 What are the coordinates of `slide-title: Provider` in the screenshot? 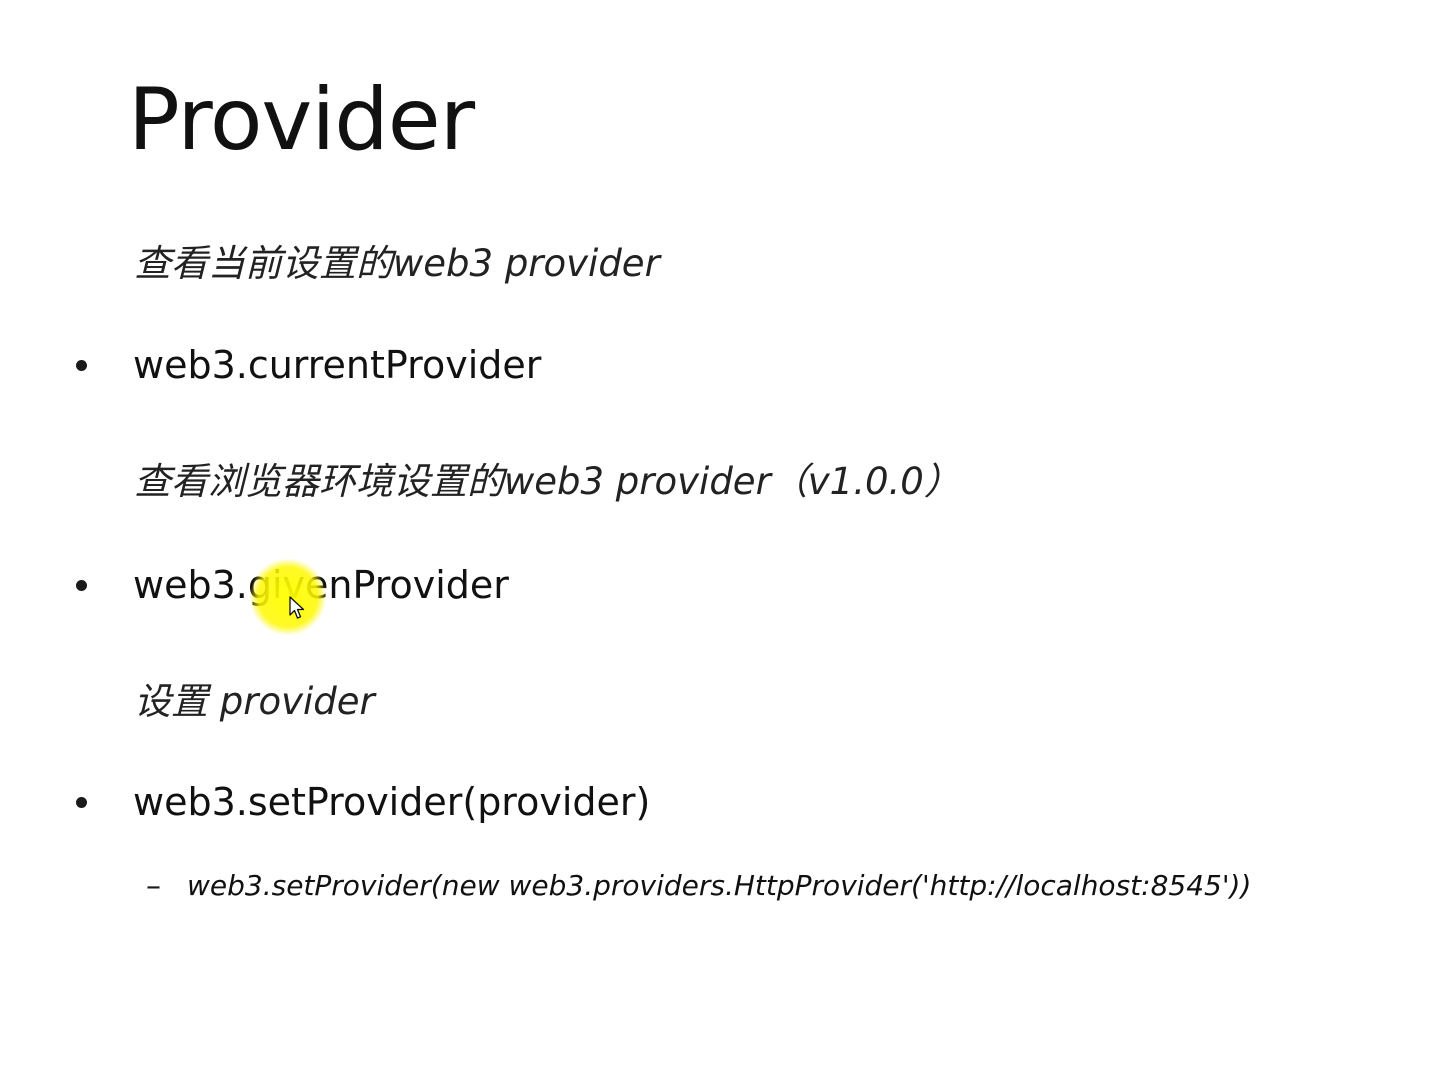 It's located at (301, 120).